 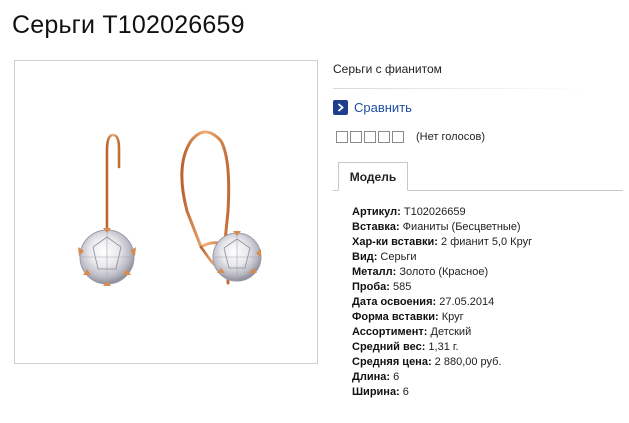 What do you see at coordinates (433, 212) in the screenshot?
I see `spec-value: Т102026659` at bounding box center [433, 212].